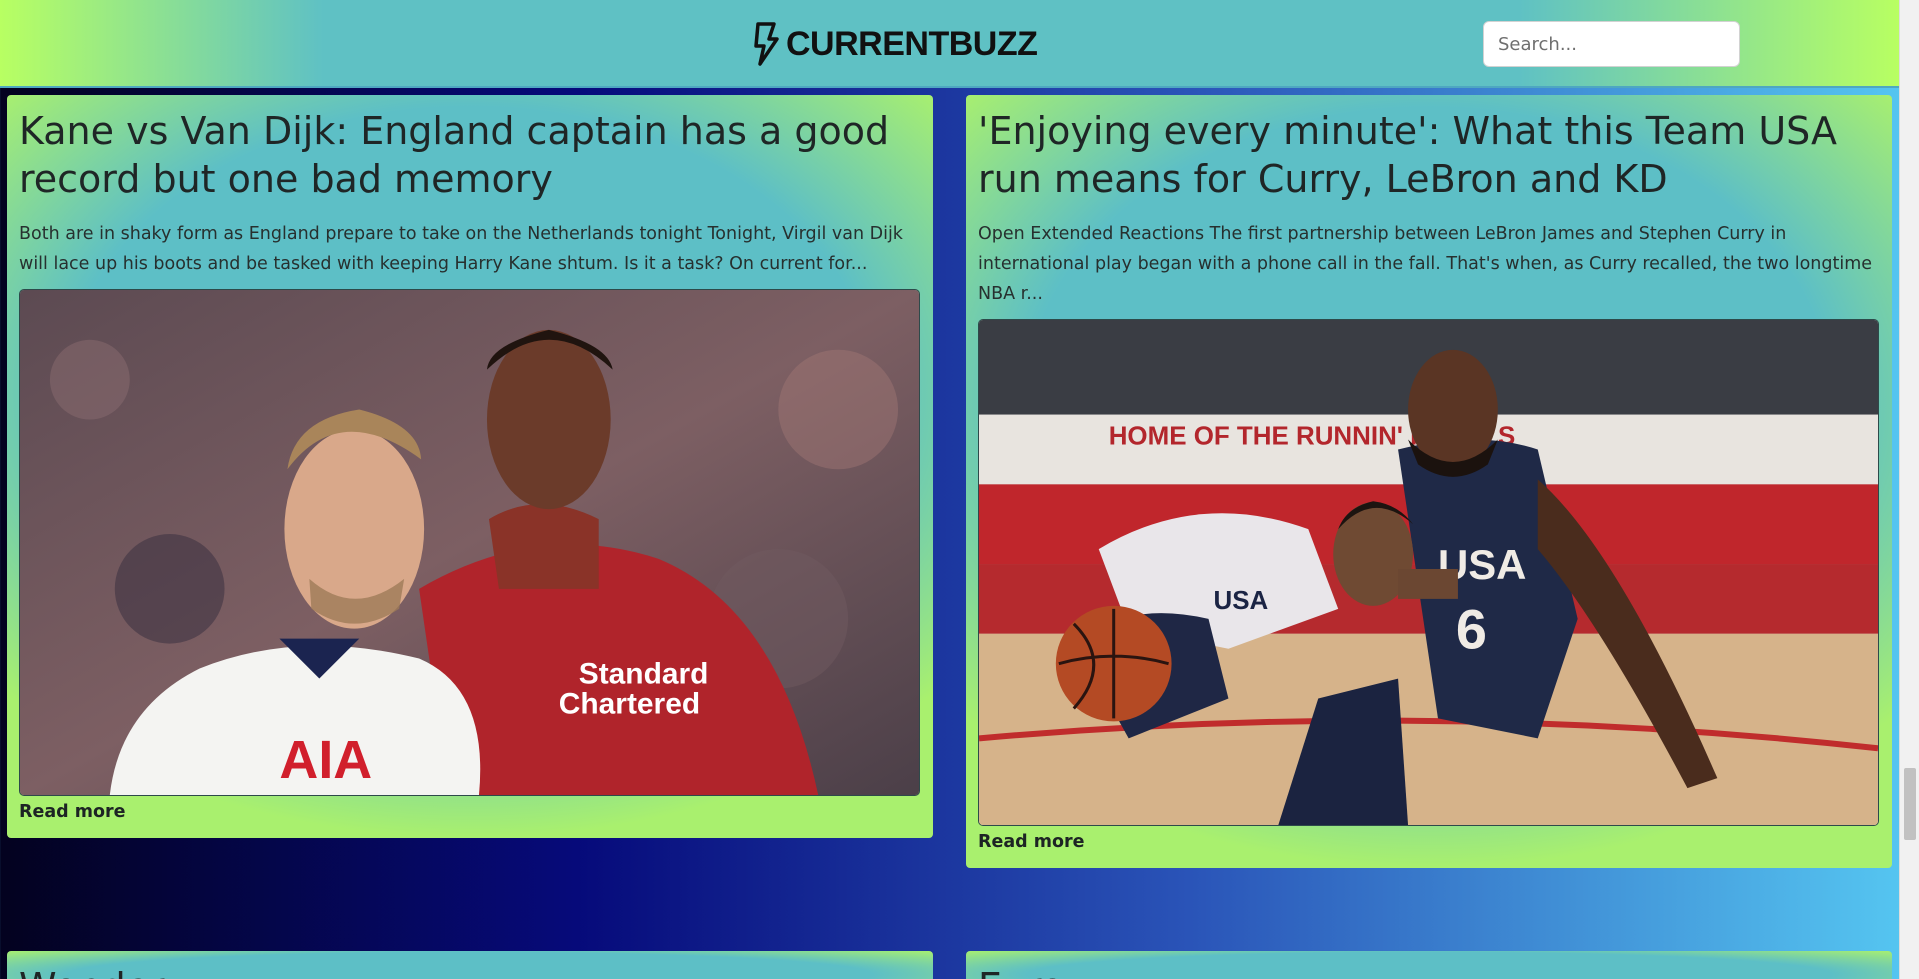  I want to click on scrollbar-thumb, so click(1910, 804).